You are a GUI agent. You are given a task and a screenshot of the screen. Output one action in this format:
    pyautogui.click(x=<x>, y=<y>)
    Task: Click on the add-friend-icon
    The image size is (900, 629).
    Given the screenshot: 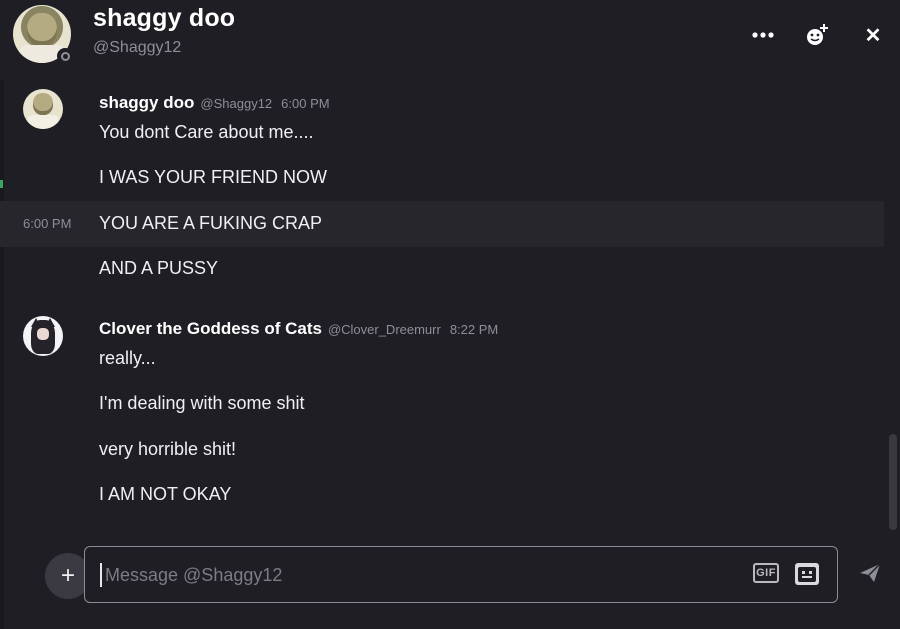 What is the action you would take?
    pyautogui.click(x=817, y=34)
    